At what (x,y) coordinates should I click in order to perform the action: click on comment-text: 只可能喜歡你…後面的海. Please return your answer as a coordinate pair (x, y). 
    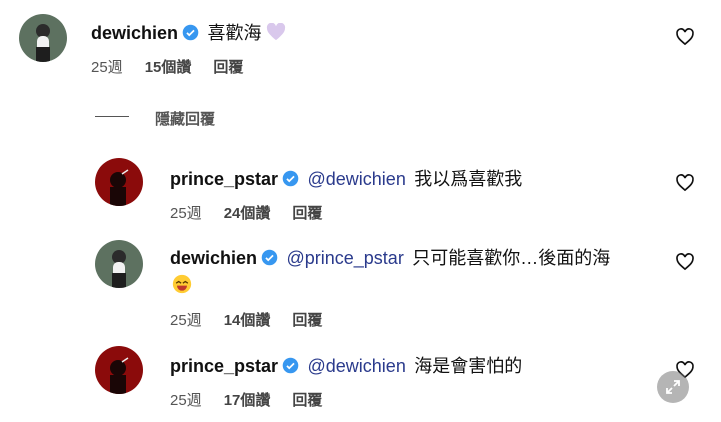
    Looking at the image, I should click on (511, 258).